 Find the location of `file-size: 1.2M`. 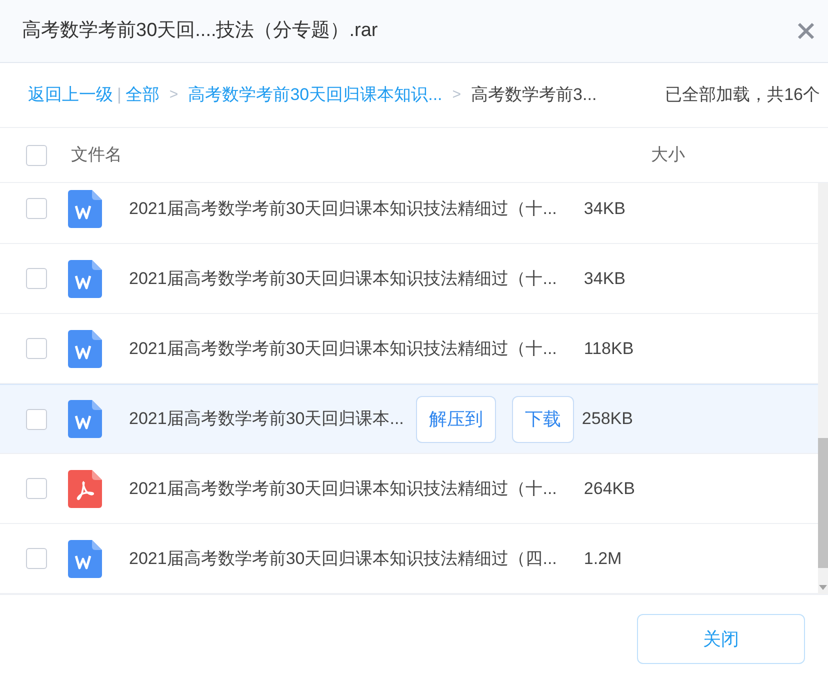

file-size: 1.2M is located at coordinates (603, 559).